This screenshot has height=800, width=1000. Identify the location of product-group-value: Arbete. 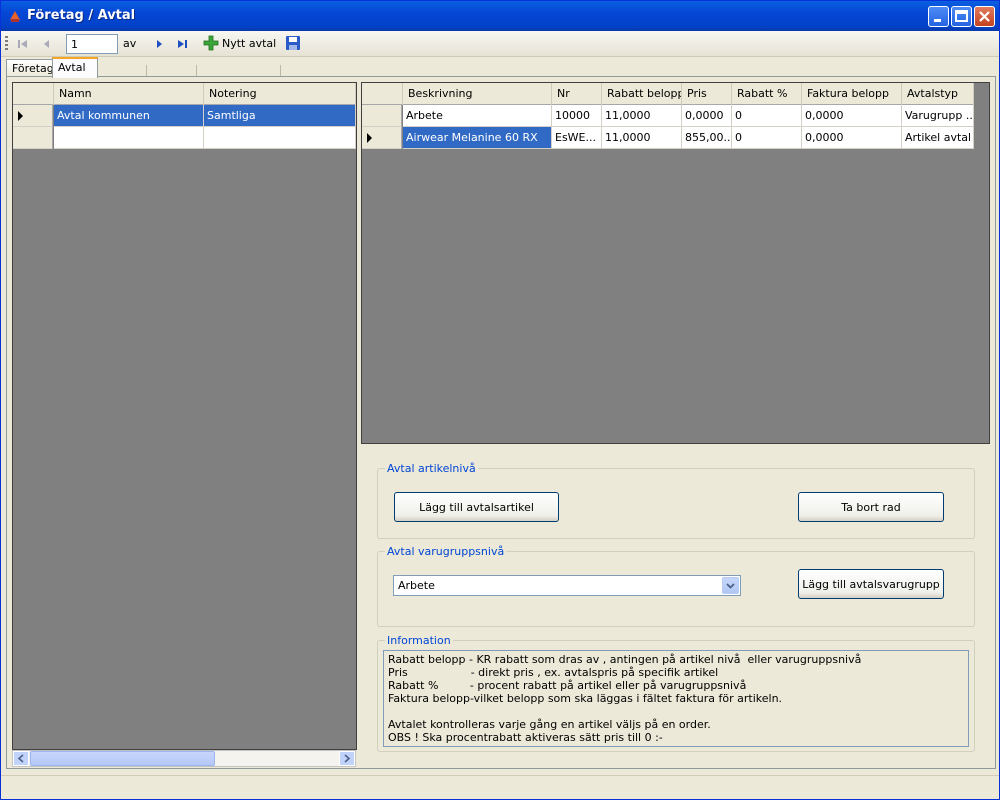
(416, 585).